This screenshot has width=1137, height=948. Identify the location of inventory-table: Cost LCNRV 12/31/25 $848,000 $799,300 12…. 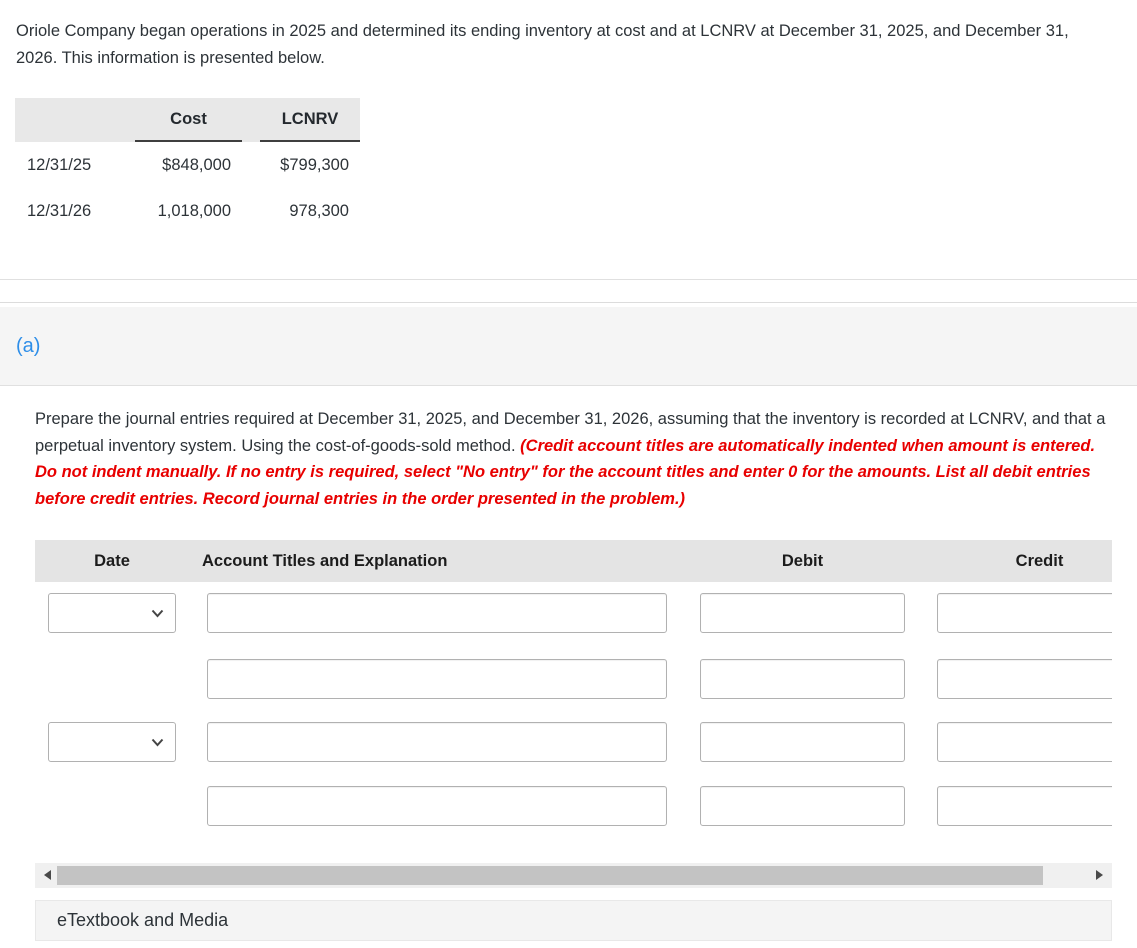
(187, 165).